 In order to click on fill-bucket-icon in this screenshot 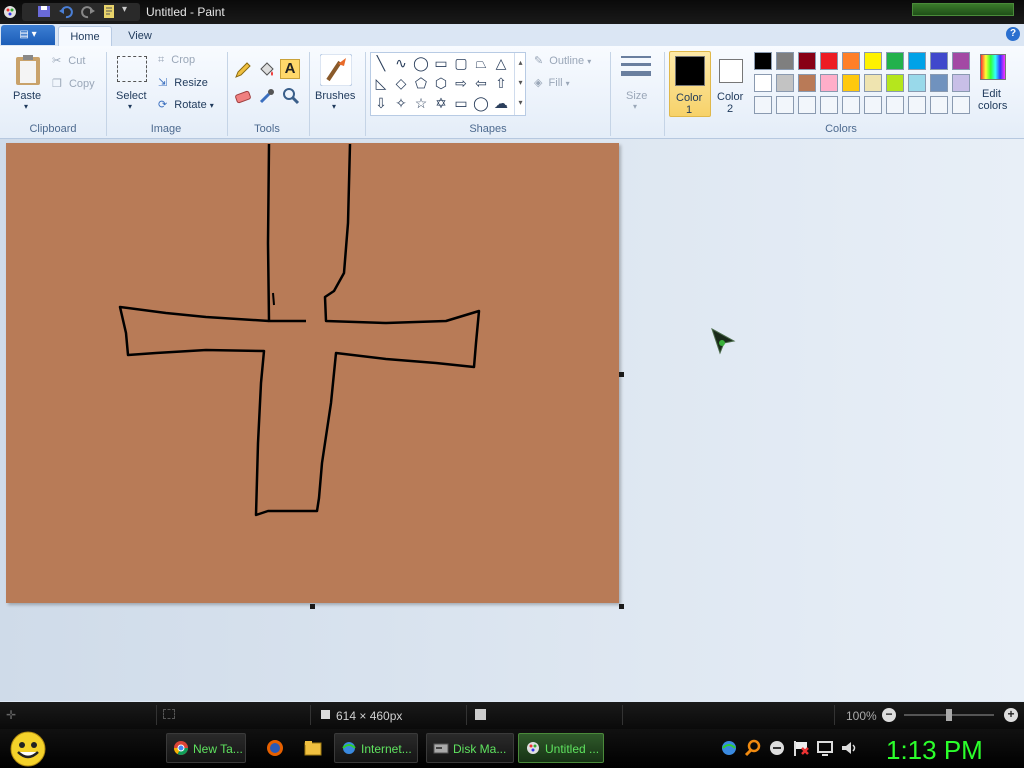, I will do `click(267, 70)`.